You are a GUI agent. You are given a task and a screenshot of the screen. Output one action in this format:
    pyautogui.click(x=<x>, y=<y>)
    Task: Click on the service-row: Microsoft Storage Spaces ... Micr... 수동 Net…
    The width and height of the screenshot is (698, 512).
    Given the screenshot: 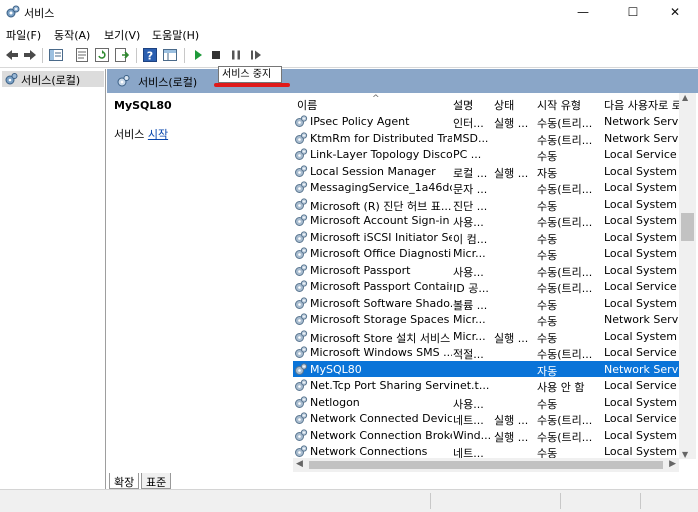 What is the action you would take?
    pyautogui.click(x=486, y=319)
    